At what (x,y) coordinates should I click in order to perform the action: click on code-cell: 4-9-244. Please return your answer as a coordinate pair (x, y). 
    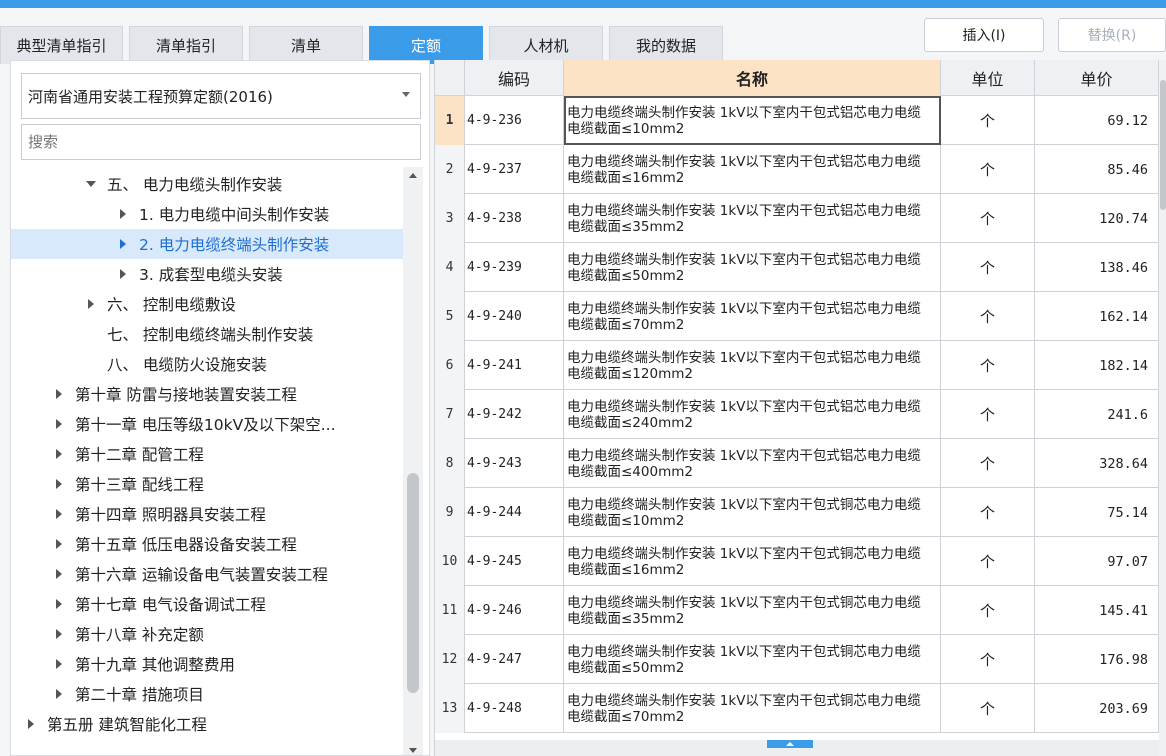
    Looking at the image, I should click on (514, 512).